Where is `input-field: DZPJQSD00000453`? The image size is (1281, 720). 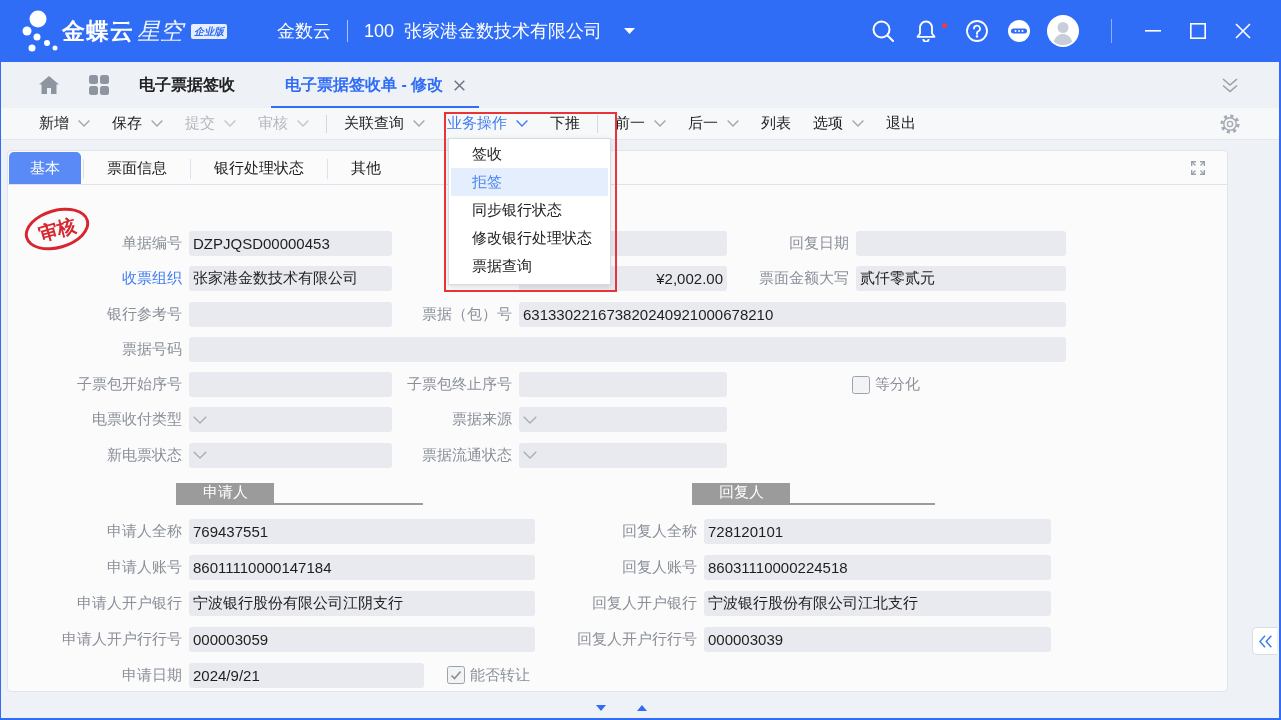 input-field: DZPJQSD00000453 is located at coordinates (290, 243).